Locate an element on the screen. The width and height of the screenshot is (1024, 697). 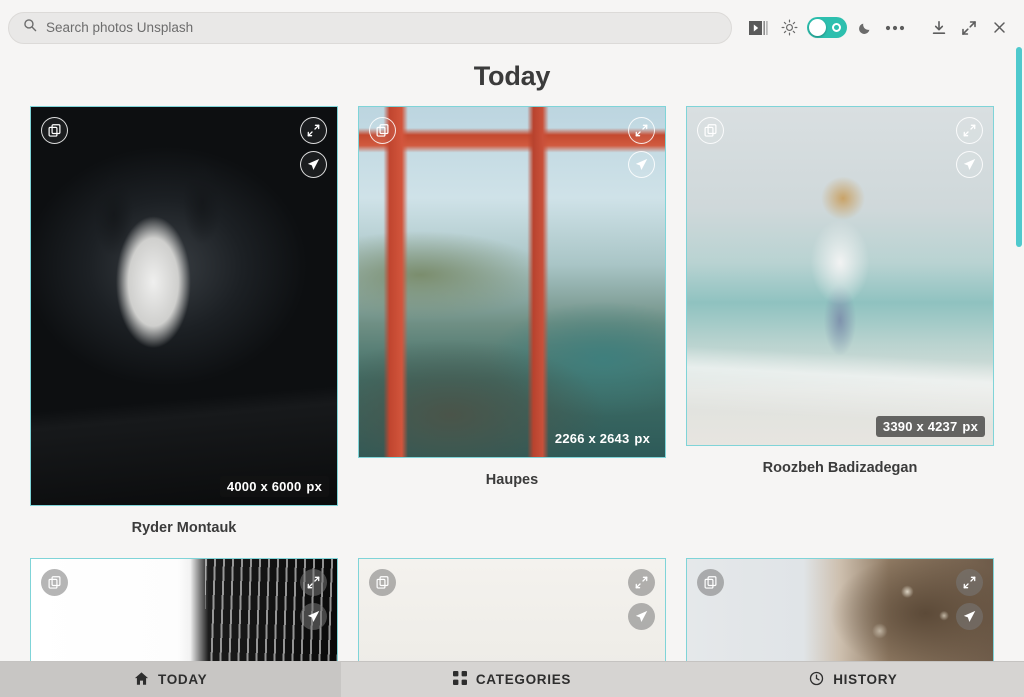
resolution-value: 3390 x 4237 is located at coordinates (920, 426).